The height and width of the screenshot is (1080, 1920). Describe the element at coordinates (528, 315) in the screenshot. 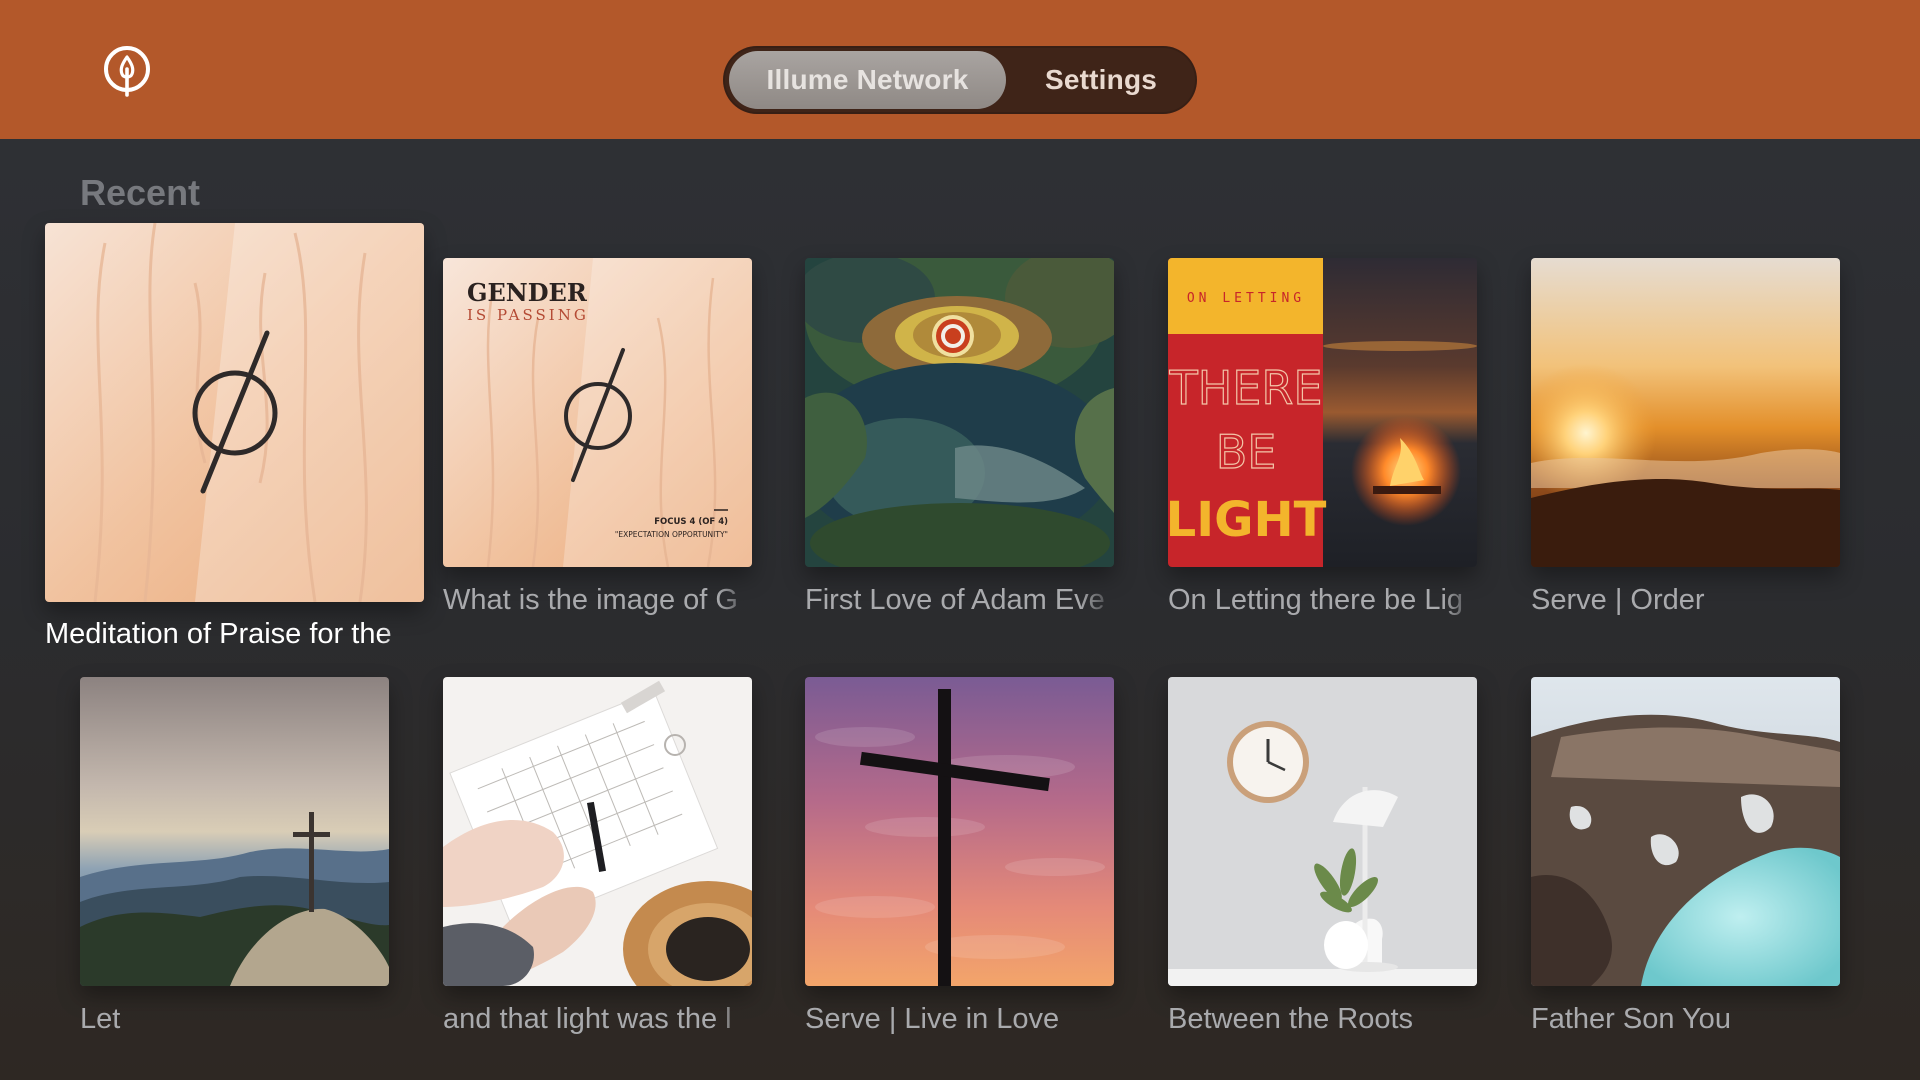

I see `art-subtitle: IS PASSING` at that location.